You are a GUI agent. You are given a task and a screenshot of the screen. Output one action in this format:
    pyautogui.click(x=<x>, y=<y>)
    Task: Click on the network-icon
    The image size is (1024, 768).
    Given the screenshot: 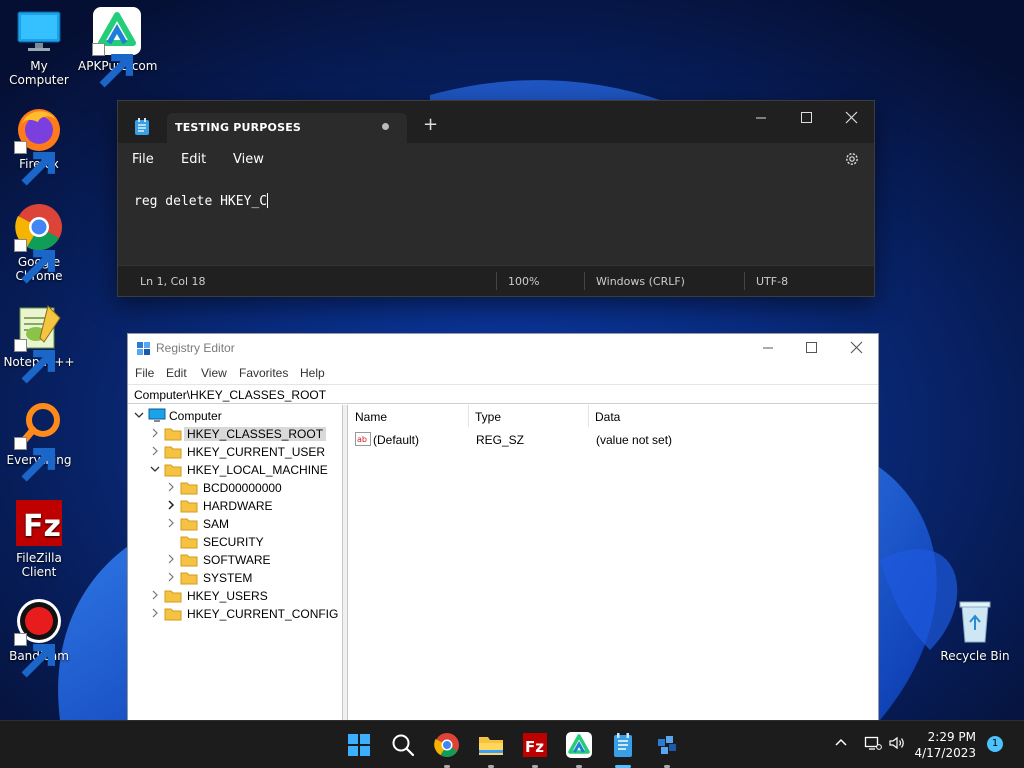 What is the action you would take?
    pyautogui.click(x=873, y=745)
    